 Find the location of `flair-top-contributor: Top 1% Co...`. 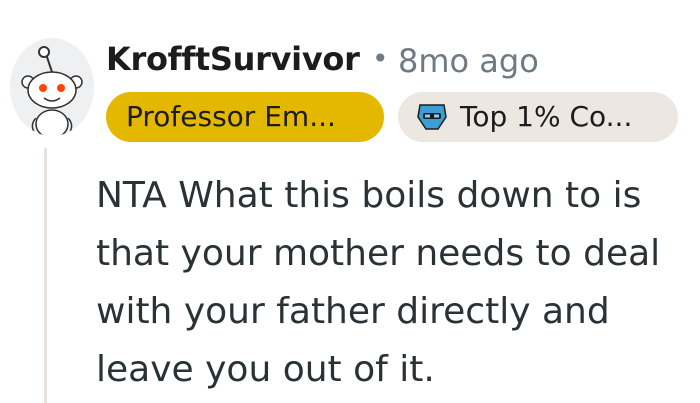

flair-top-contributor: Top 1% Co... is located at coordinates (538, 117).